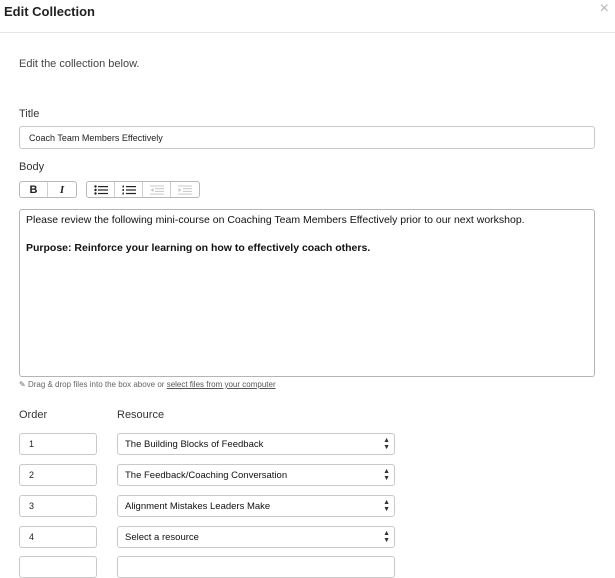  I want to click on italic-button: I, so click(62, 189).